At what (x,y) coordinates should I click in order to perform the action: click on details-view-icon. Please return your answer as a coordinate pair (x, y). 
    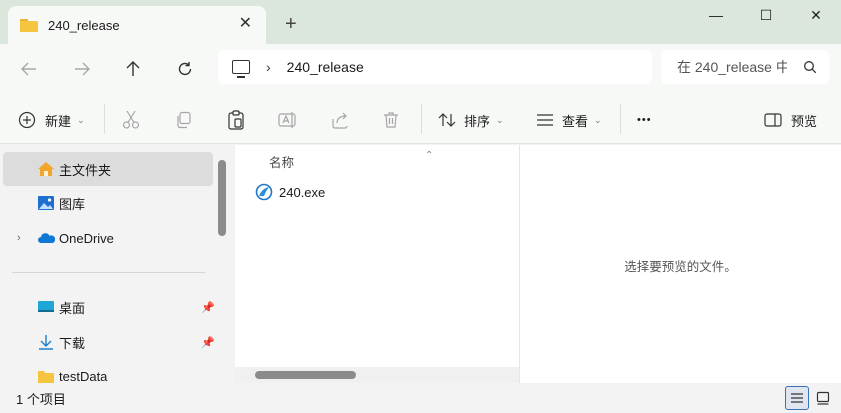
    Looking at the image, I should click on (797, 398).